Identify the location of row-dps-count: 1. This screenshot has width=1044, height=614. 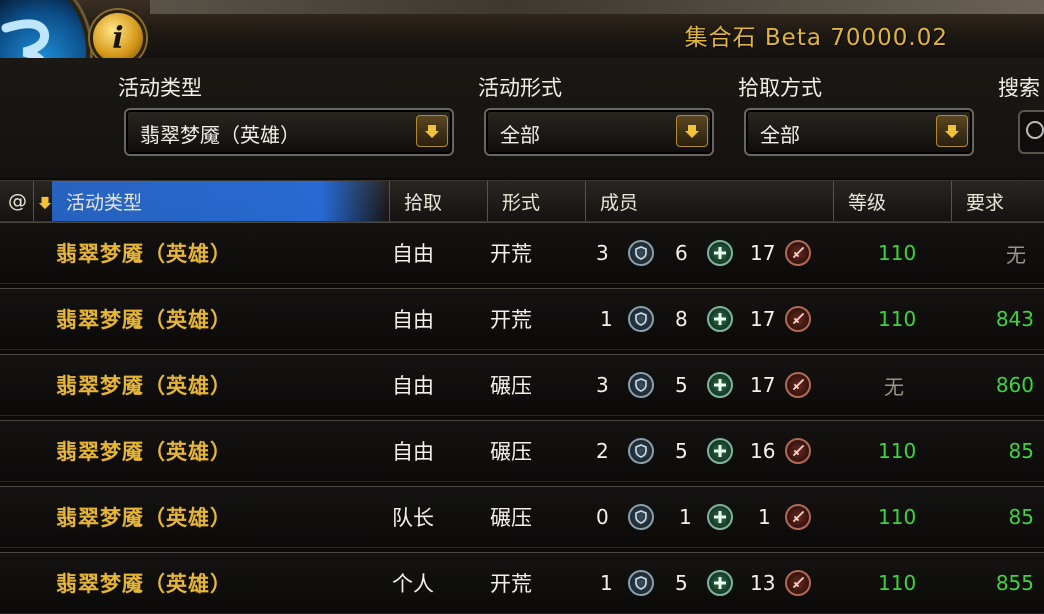
(764, 517).